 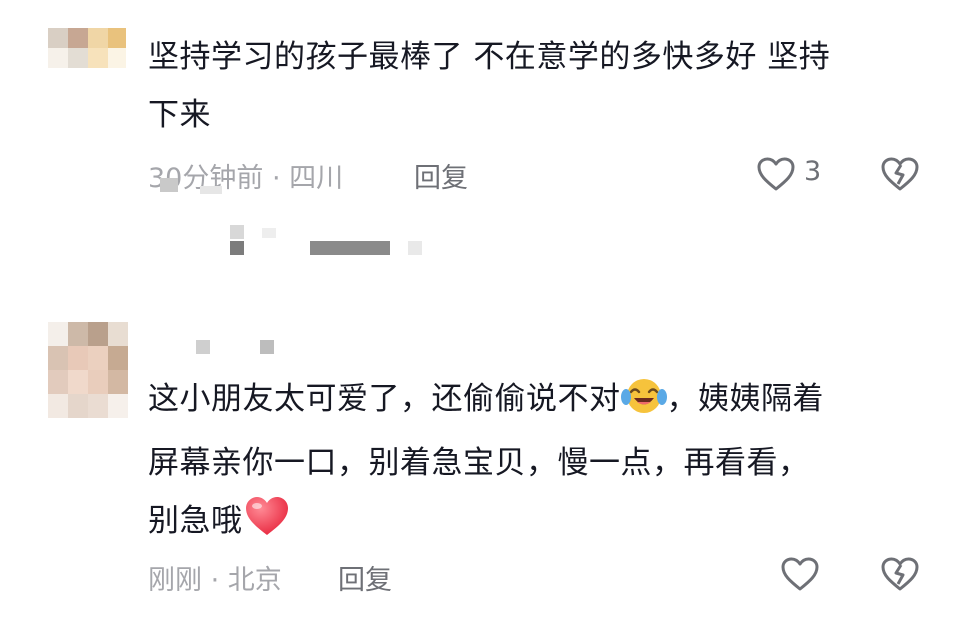 I want to click on red-heart-emoji-icon, so click(x=267, y=525).